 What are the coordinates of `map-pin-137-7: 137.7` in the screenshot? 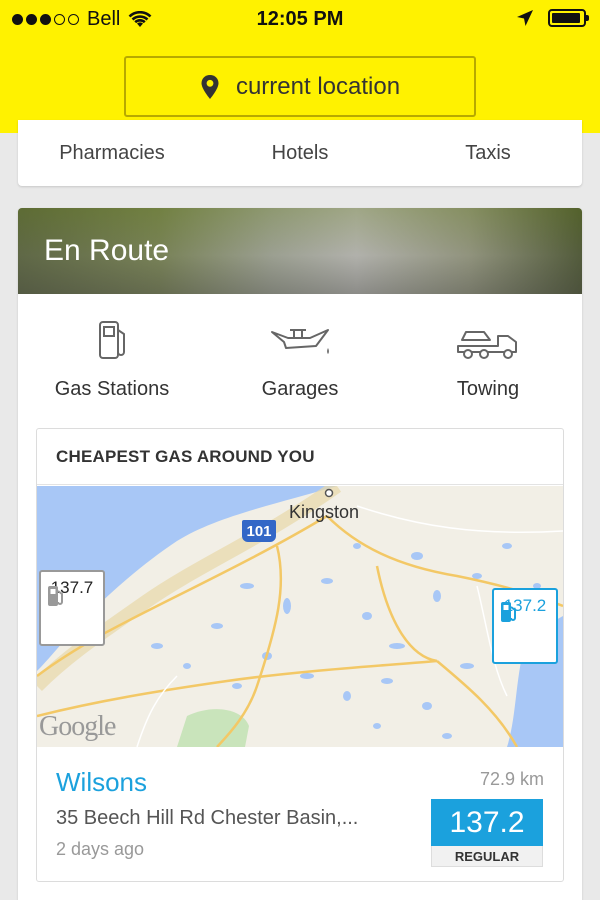 It's located at (72, 608).